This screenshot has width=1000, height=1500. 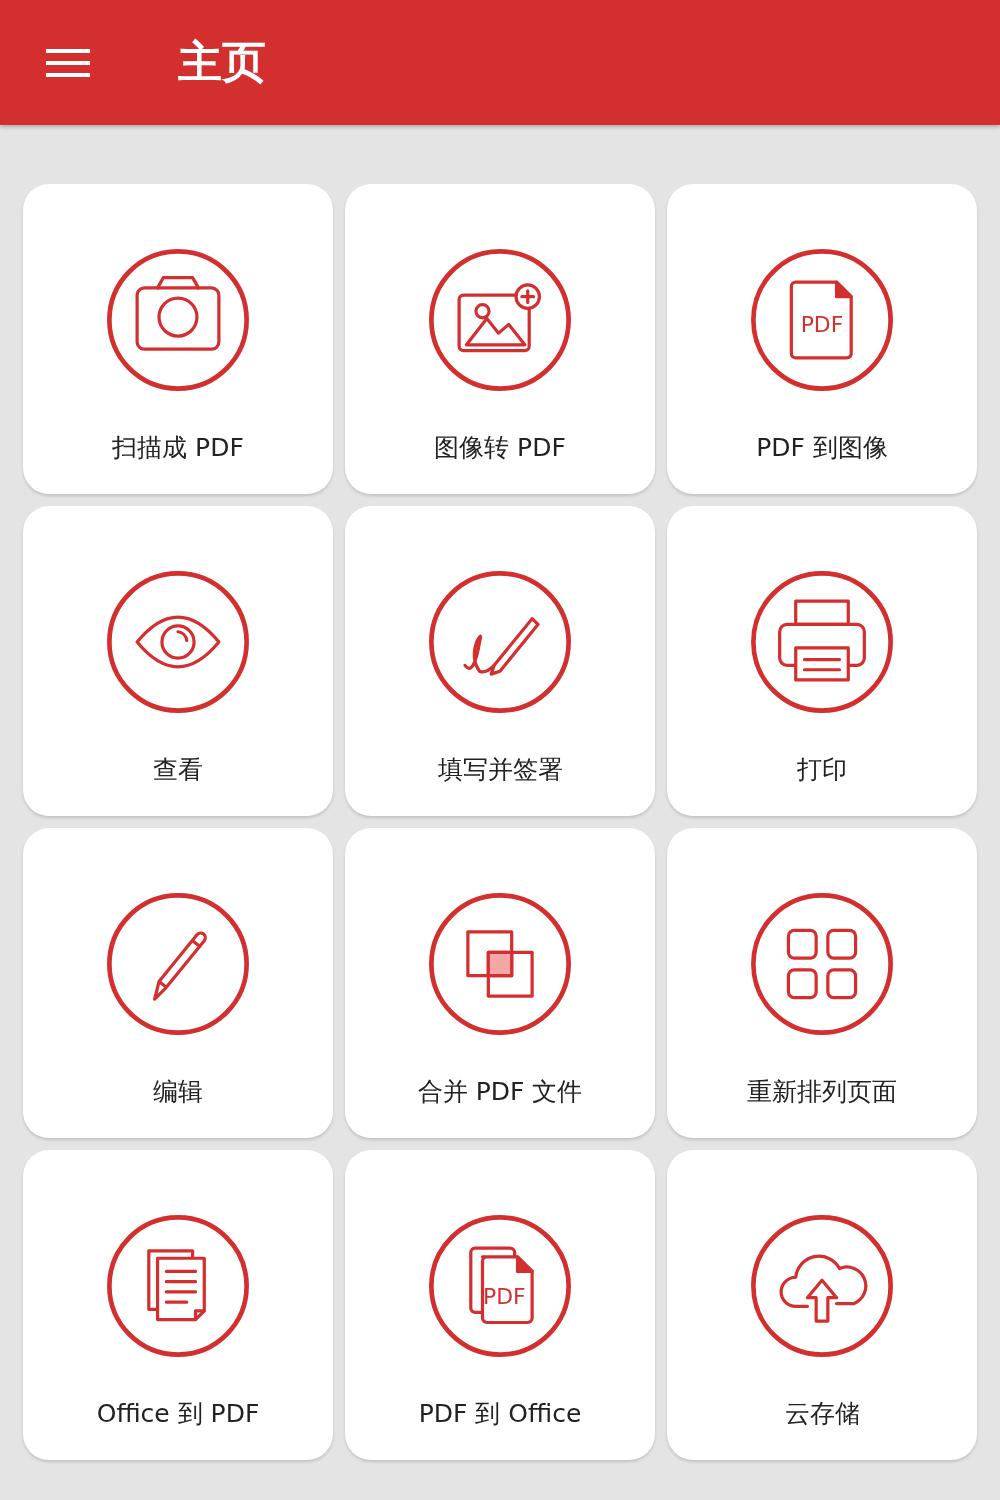 I want to click on tool-tile: 图像转 PDF, so click(x=500, y=339).